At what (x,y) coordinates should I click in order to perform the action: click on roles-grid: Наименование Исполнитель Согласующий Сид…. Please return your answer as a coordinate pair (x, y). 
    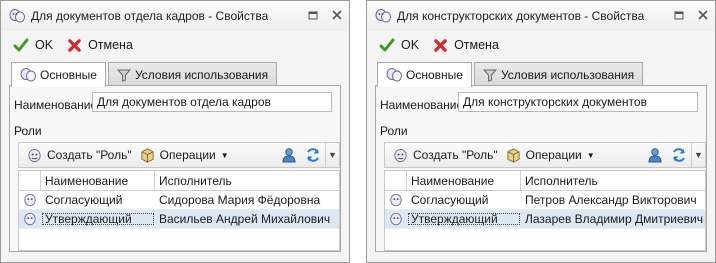
    Looking at the image, I should click on (179, 210).